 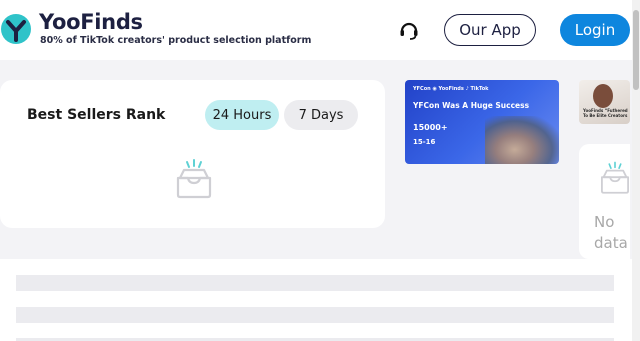 What do you see at coordinates (430, 127) in the screenshot?
I see `banner-figure: 15000+` at bounding box center [430, 127].